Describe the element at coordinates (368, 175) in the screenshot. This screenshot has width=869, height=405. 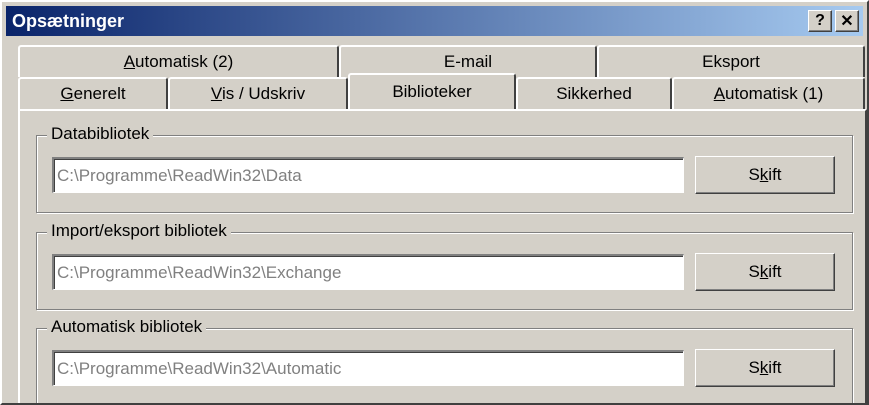
I see `databibliotek-path-field: C:\Programme\ReadWin32\Data` at that location.